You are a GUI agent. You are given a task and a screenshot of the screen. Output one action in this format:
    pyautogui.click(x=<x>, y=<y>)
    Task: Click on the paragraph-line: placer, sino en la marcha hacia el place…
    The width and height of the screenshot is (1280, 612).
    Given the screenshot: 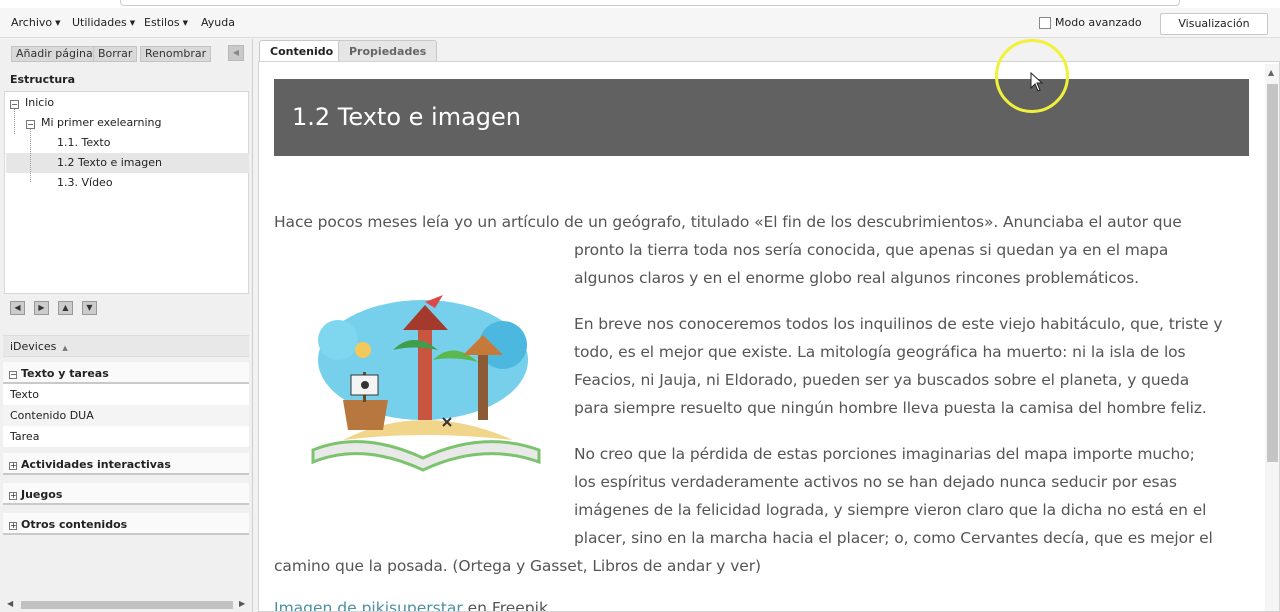 What is the action you would take?
    pyautogui.click(x=893, y=538)
    